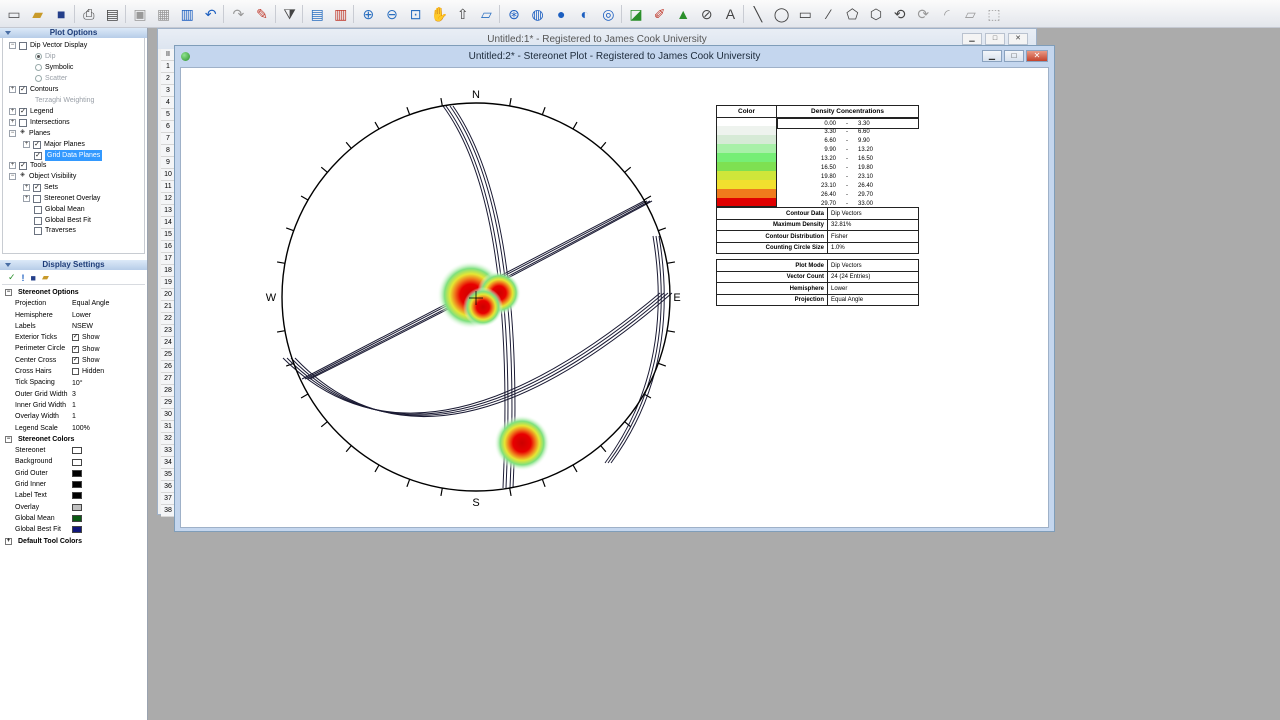 The height and width of the screenshot is (720, 1280). What do you see at coordinates (168, 79) in the screenshot?
I see `row-number: 2` at bounding box center [168, 79].